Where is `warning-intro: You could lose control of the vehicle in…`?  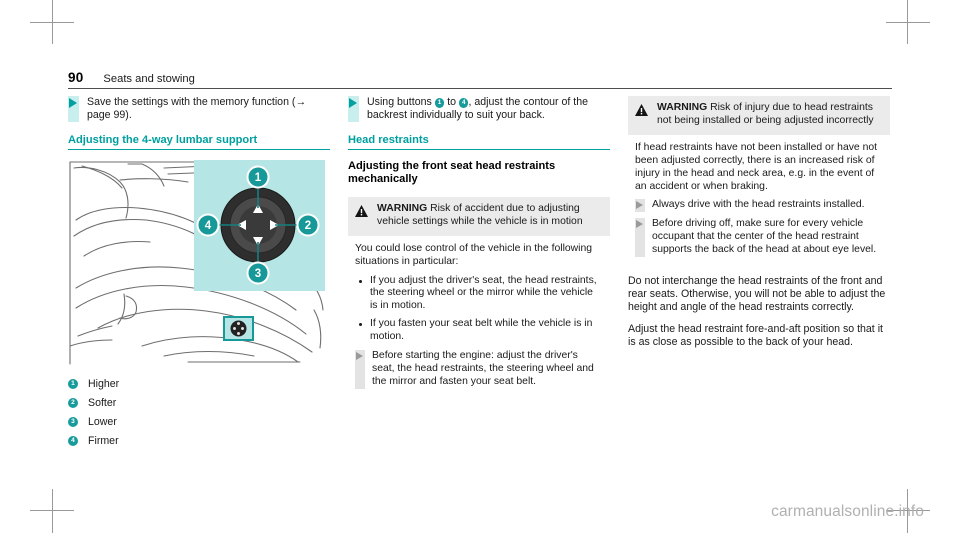
warning-intro: You could lose control of the vehicle in… is located at coordinates (474, 254).